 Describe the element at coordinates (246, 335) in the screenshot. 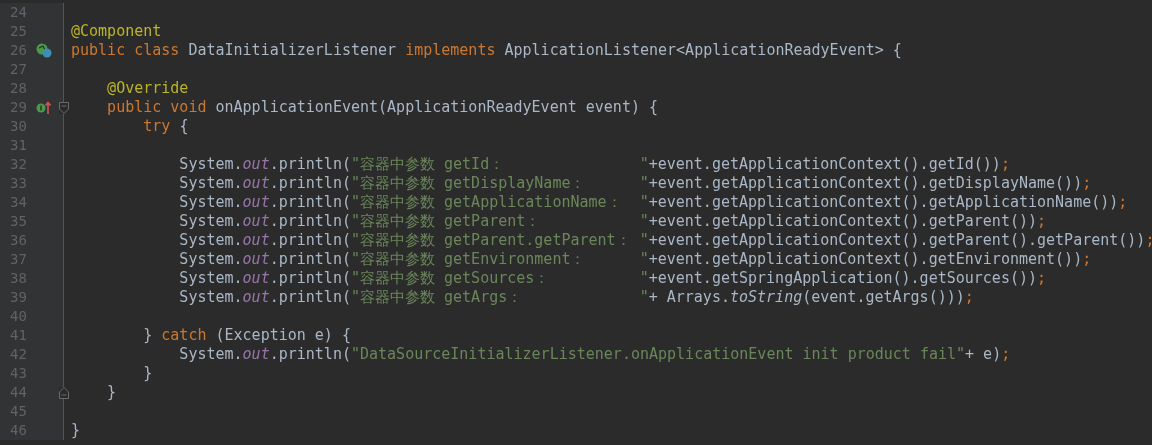

I see `code-line: } catch (Exception e) {` at that location.